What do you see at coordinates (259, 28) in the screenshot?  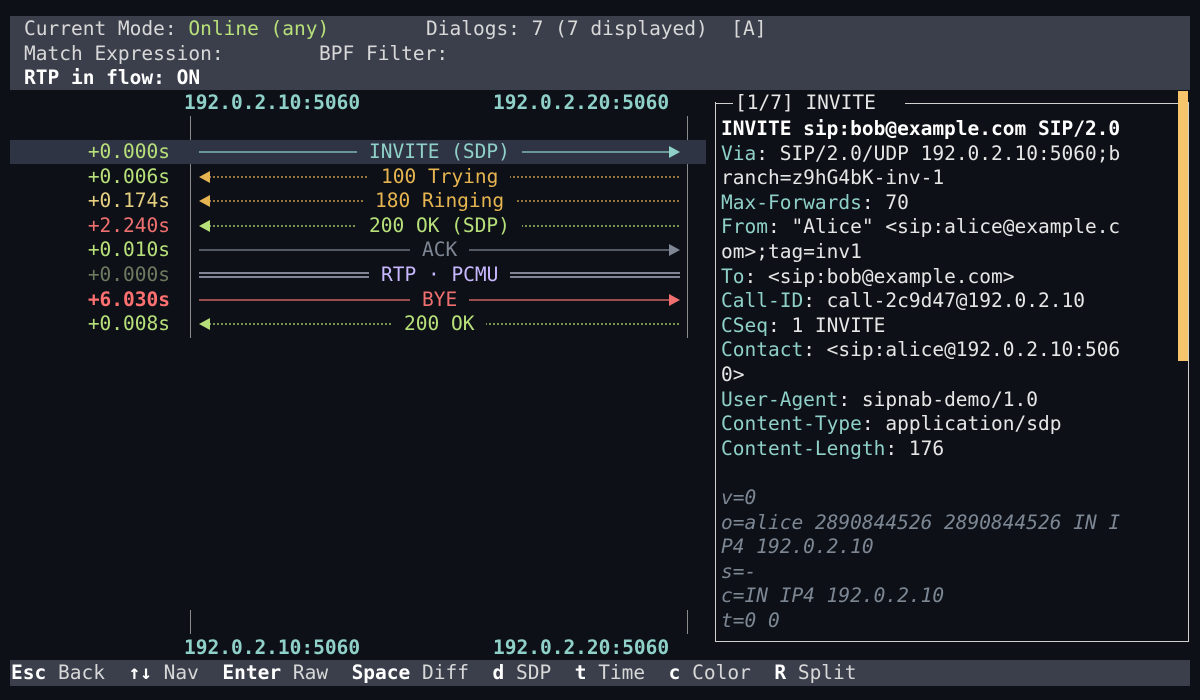 I see `mode-value: Online (any)` at bounding box center [259, 28].